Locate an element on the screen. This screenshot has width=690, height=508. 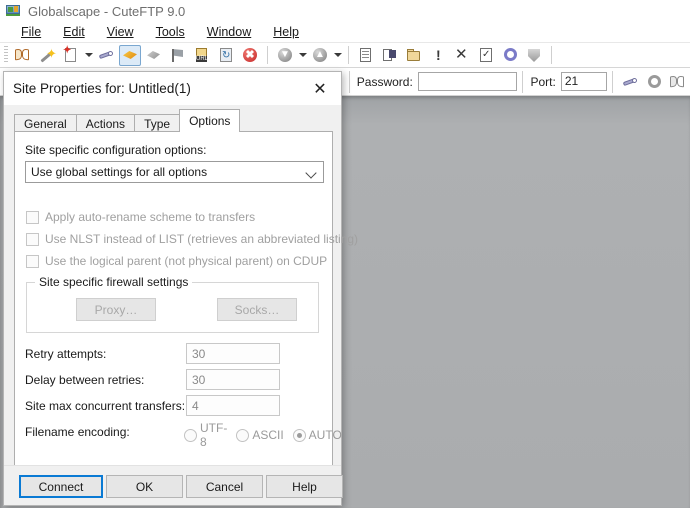
menu-item-tools-label: Tools is located at coordinates (170, 32).